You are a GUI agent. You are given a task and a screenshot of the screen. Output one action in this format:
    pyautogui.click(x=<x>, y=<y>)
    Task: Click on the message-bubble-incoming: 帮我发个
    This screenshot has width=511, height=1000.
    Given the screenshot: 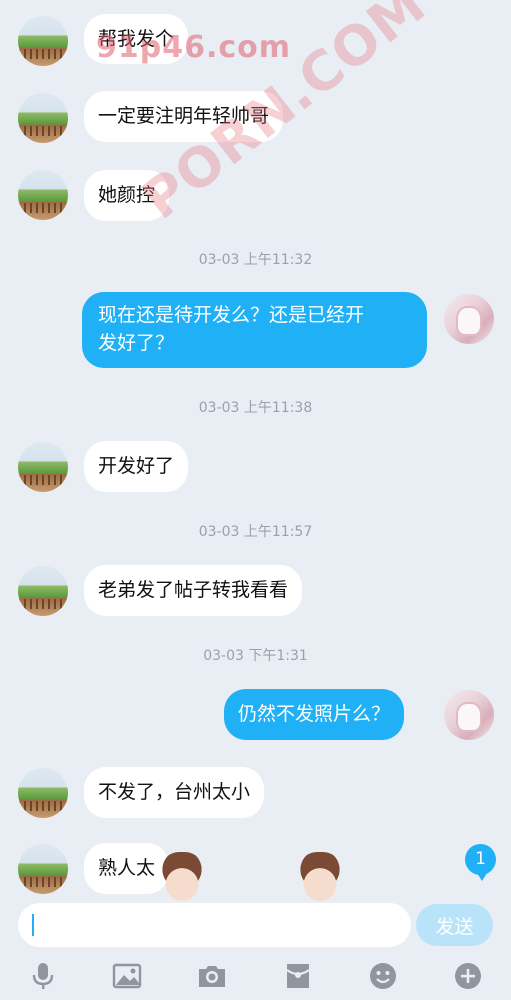 What is the action you would take?
    pyautogui.click(x=136, y=39)
    